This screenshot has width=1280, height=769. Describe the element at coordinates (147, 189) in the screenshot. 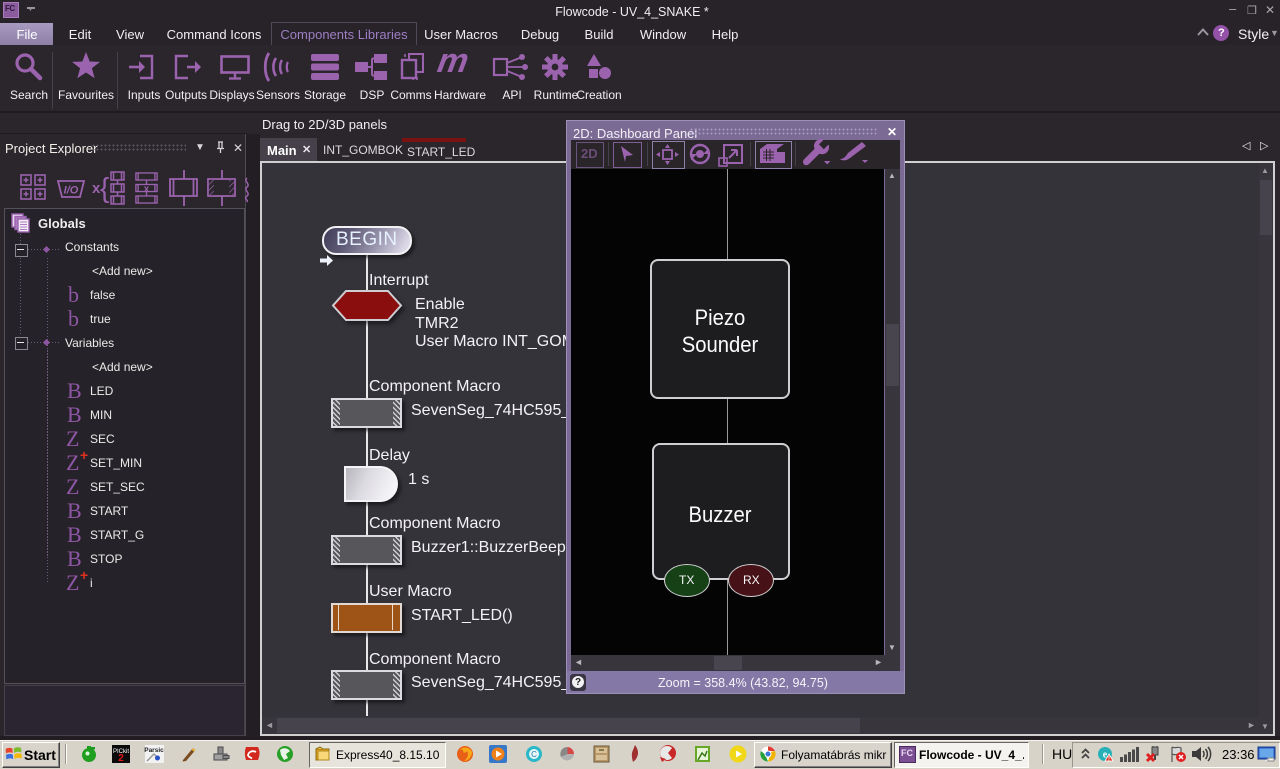

I see `svg-text: x` at that location.